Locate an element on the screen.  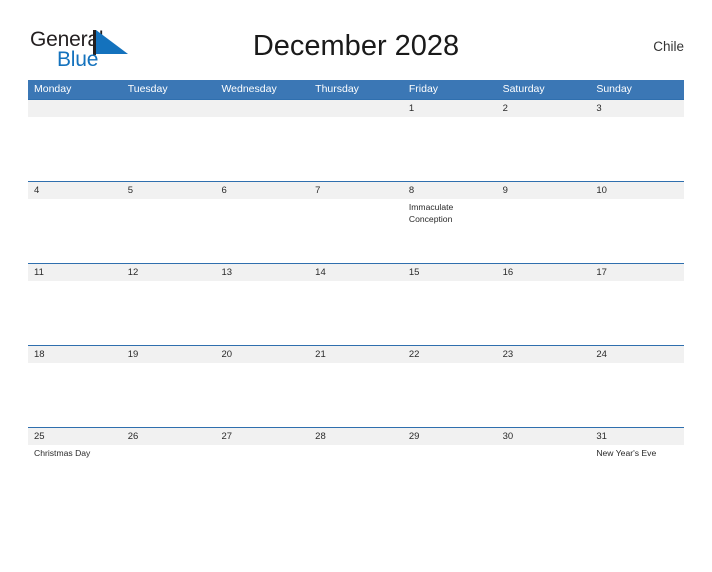
date-number: 31 is located at coordinates (637, 436).